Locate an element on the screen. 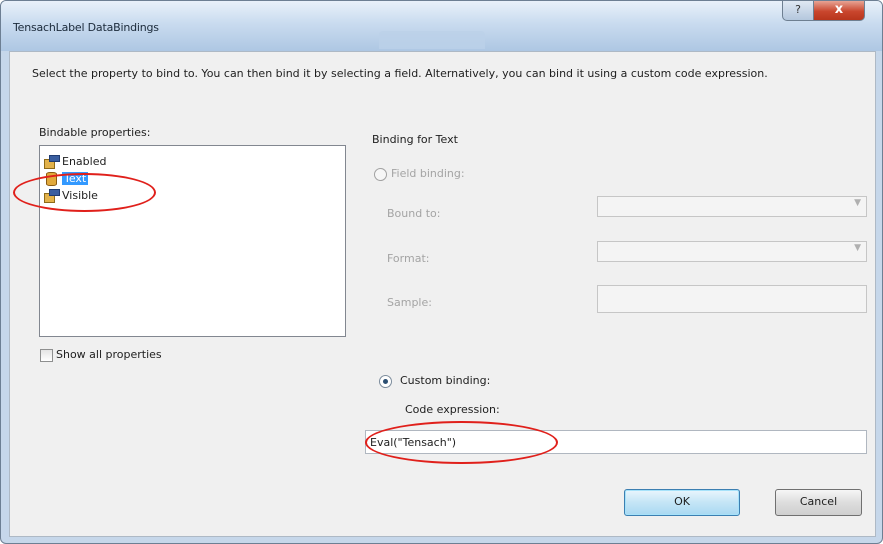  show-all-properties-checkbox is located at coordinates (46, 355).